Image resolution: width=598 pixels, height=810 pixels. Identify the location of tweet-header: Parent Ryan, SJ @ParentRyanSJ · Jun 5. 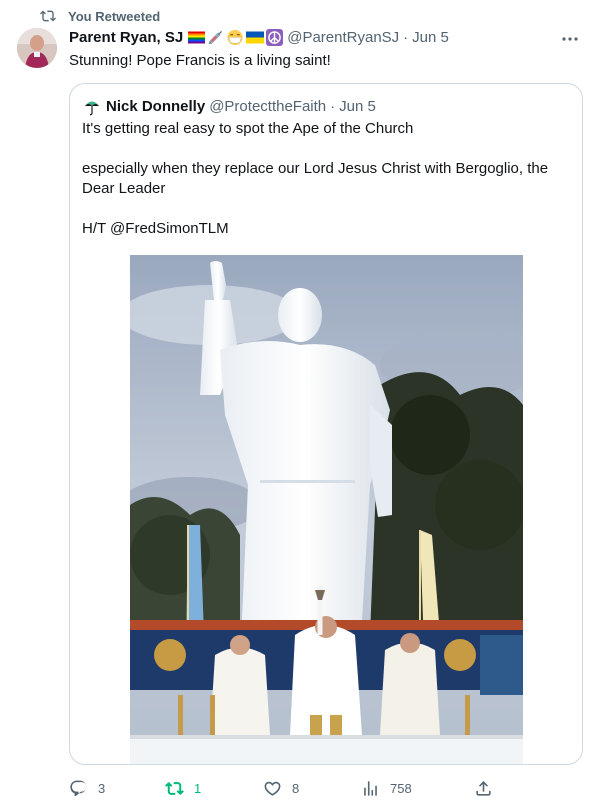
(325, 37).